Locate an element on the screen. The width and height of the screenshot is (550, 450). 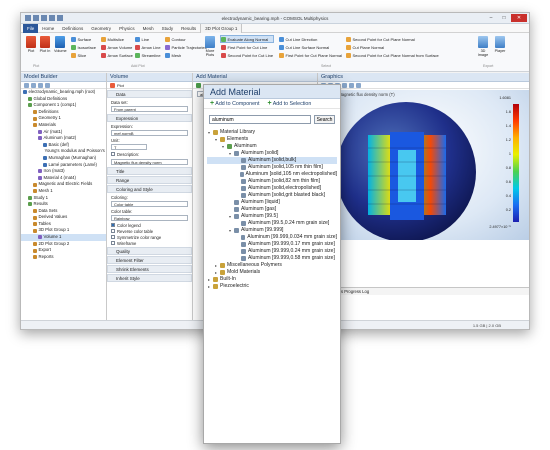
model-tree-item: Basic (def) is located at coordinates (63, 145).